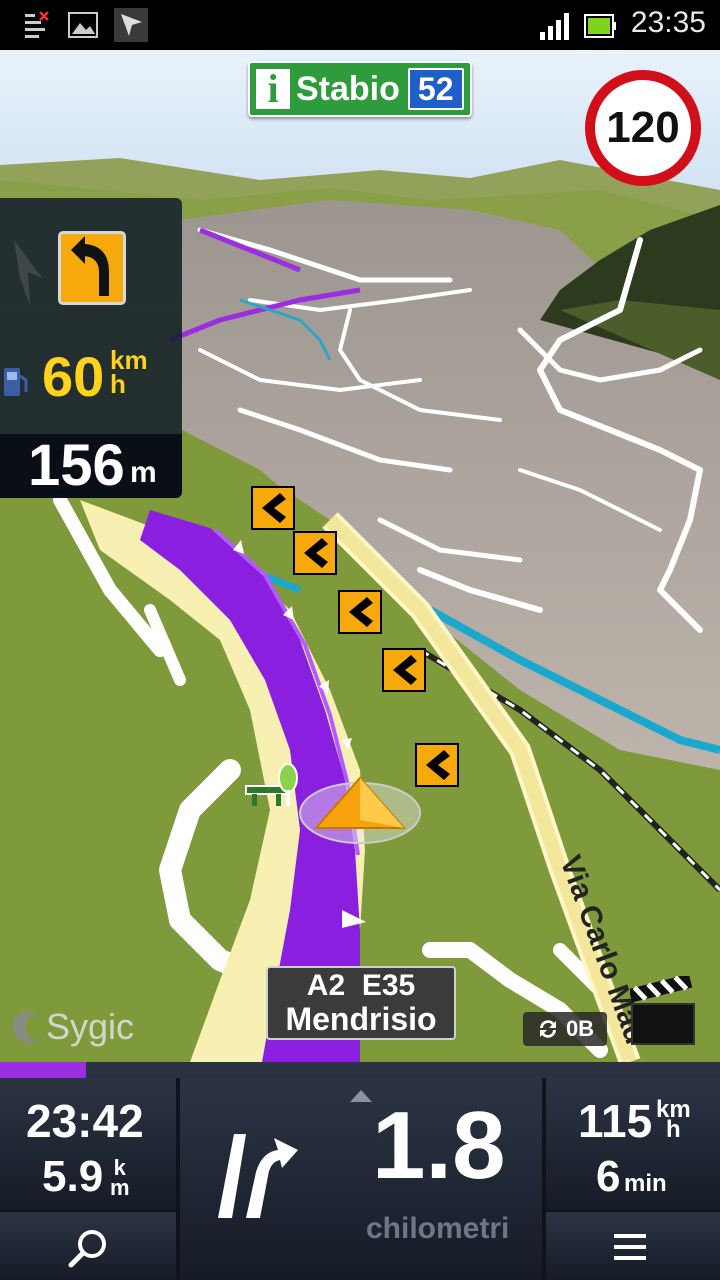 This screenshot has width=720, height=1280. I want to click on next-maneuver-panel: 1.8 chilometri, so click(361, 1179).